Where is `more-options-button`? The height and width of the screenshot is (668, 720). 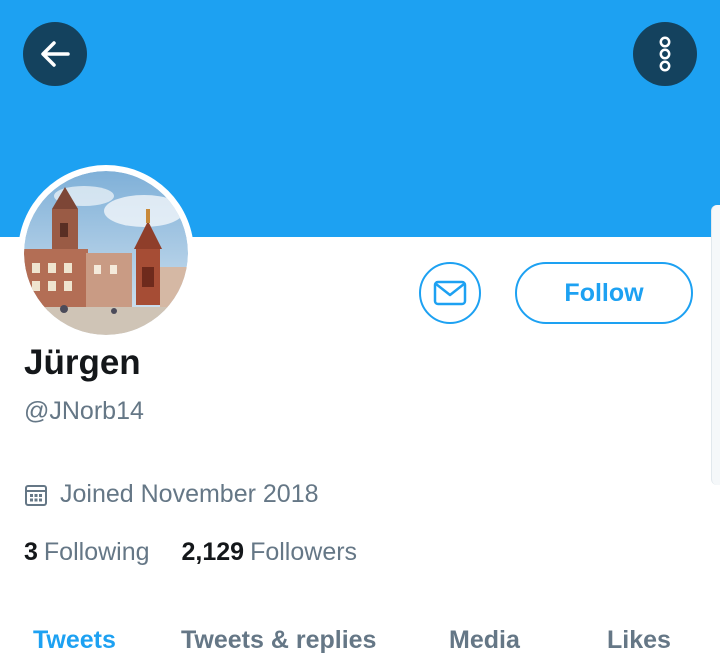 more-options-button is located at coordinates (665, 54).